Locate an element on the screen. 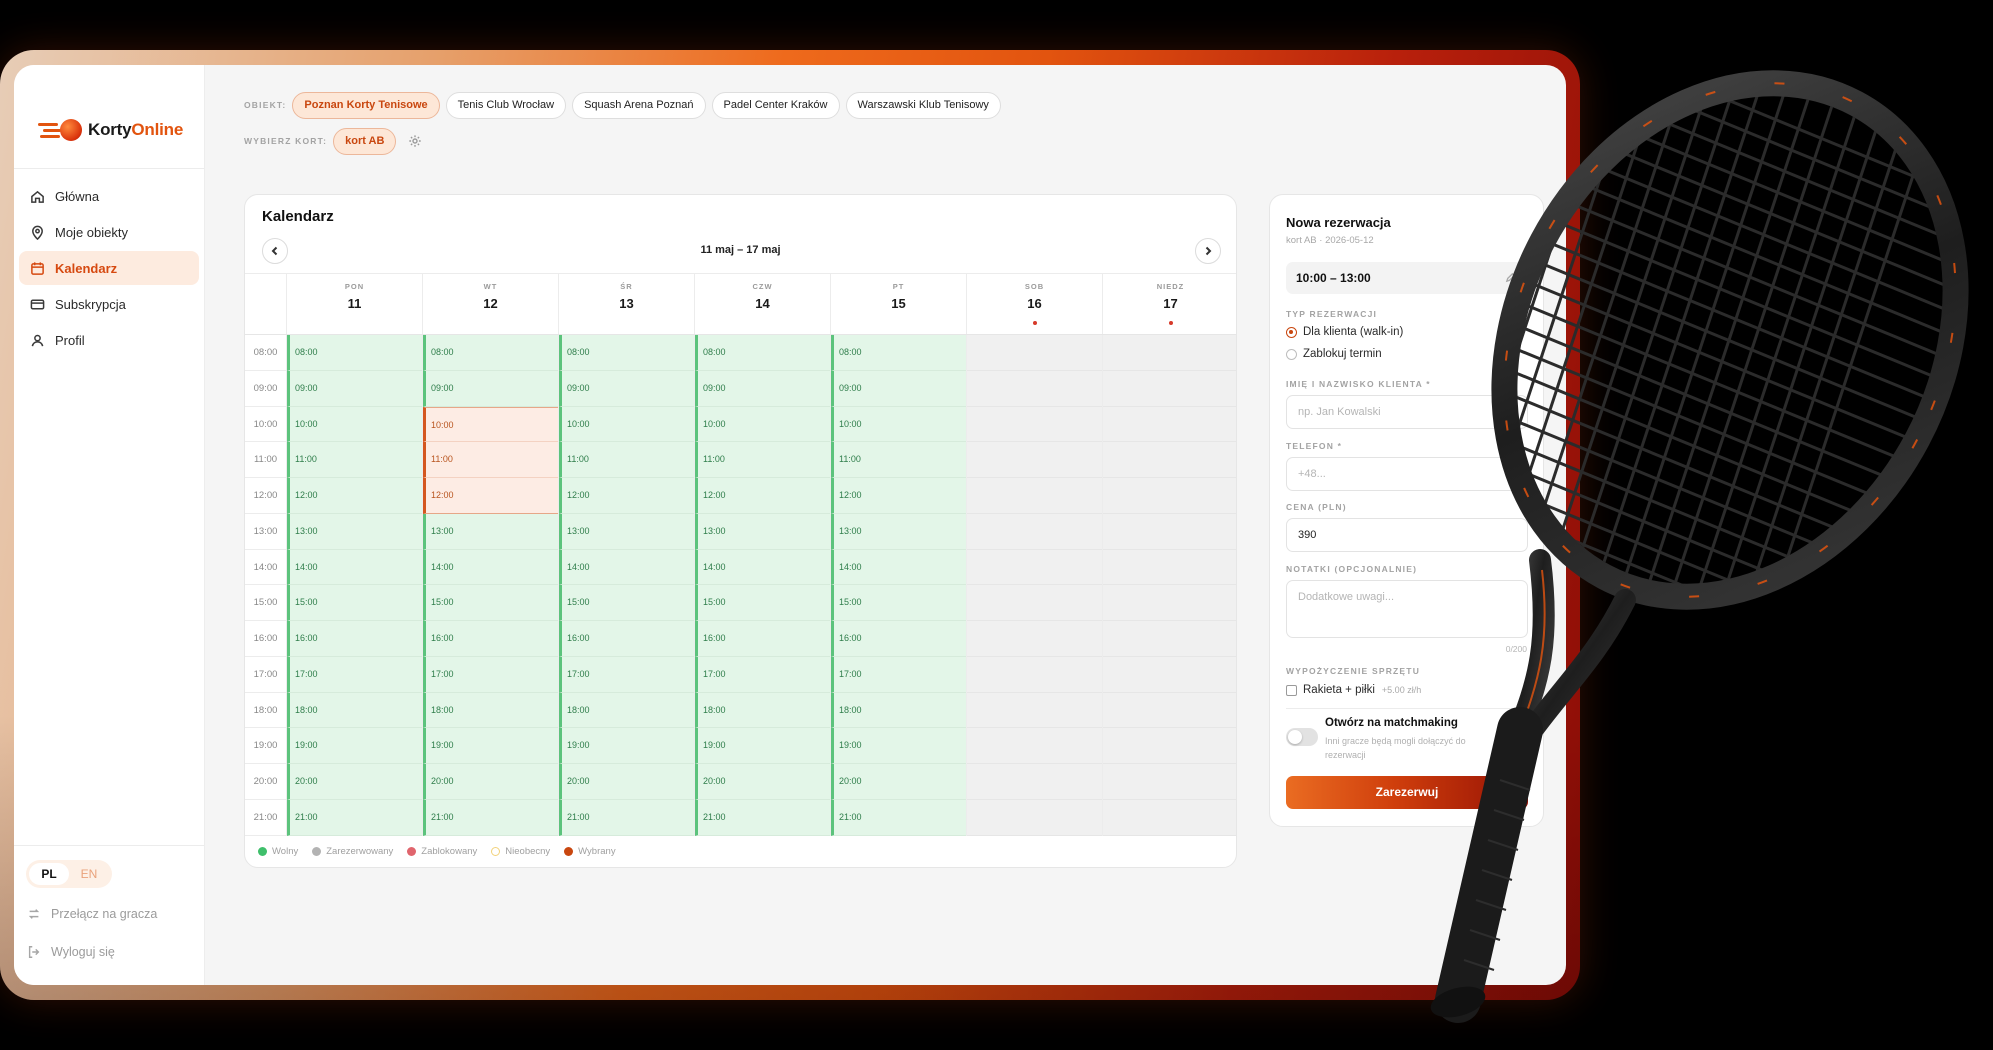 This screenshot has width=1993, height=1050. facility-chip: Tenis Club Wrocław is located at coordinates (506, 105).